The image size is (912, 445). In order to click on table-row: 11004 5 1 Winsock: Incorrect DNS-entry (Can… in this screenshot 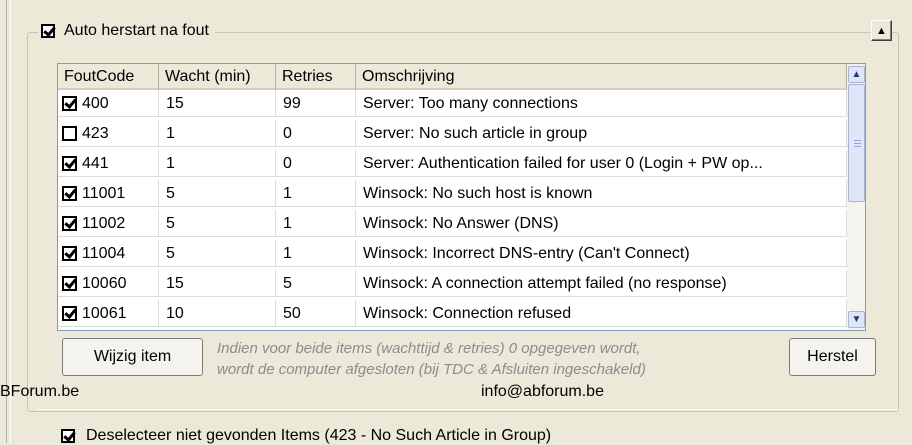, I will do `click(452, 253)`.